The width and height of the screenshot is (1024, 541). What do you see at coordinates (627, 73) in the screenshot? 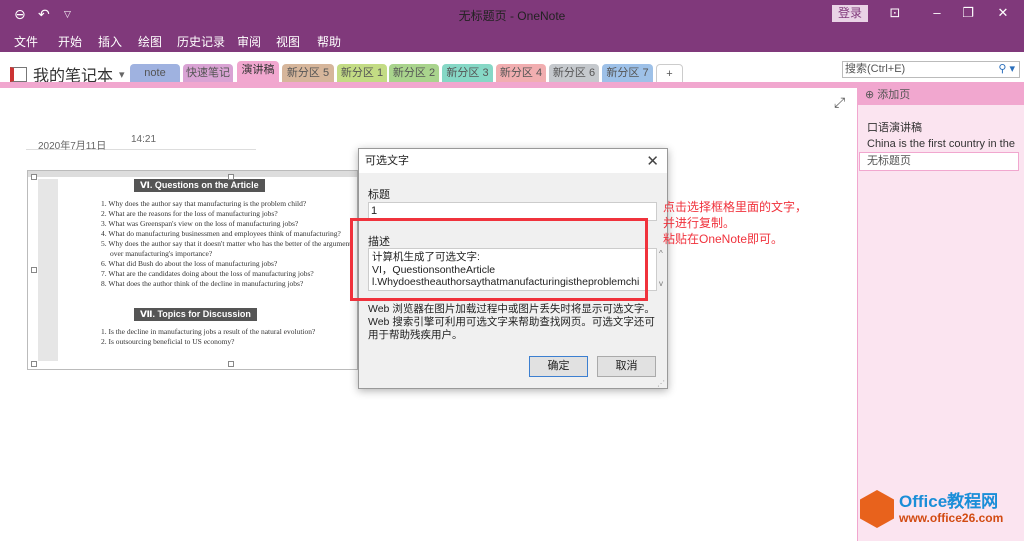
I see `section-tab: 新分区 7` at bounding box center [627, 73].